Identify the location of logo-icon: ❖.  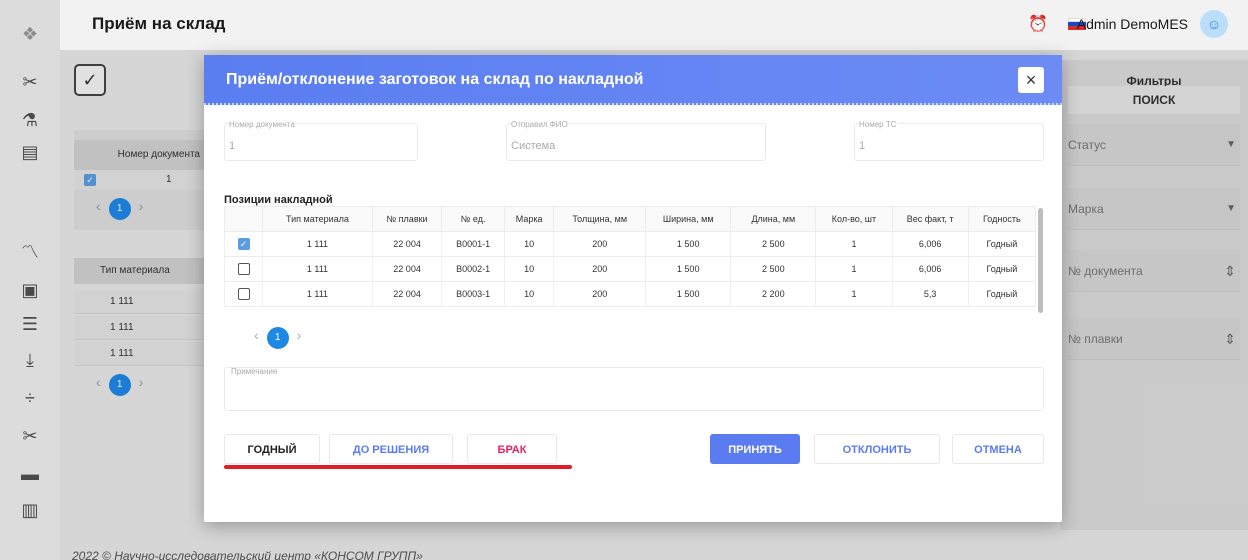
(30, 34).